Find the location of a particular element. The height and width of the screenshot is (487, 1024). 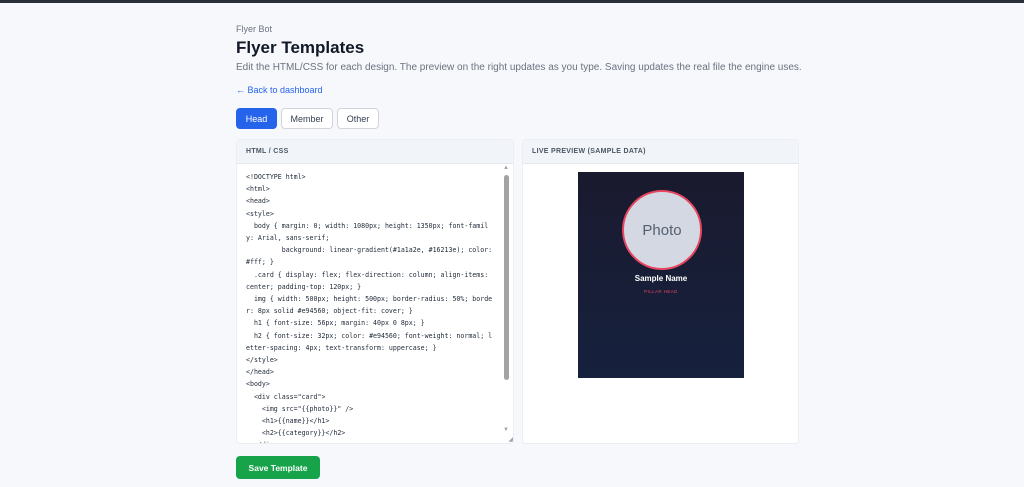

scroll-up-icon: ▲ is located at coordinates (506, 168).